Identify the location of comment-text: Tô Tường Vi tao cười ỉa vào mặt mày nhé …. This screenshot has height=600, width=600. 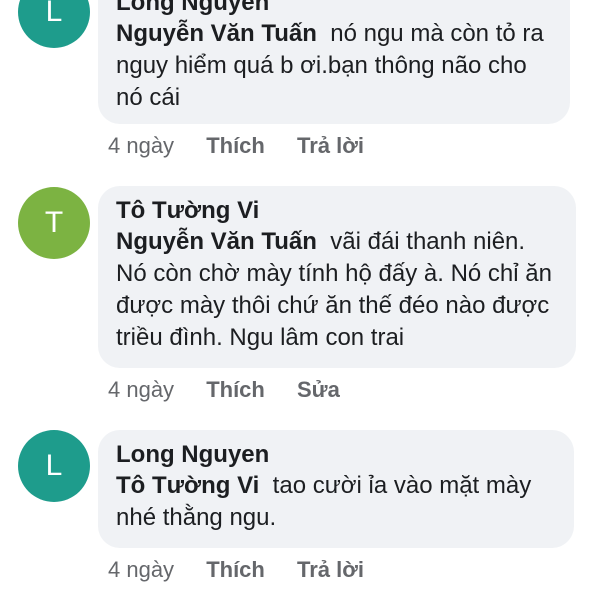
(336, 502).